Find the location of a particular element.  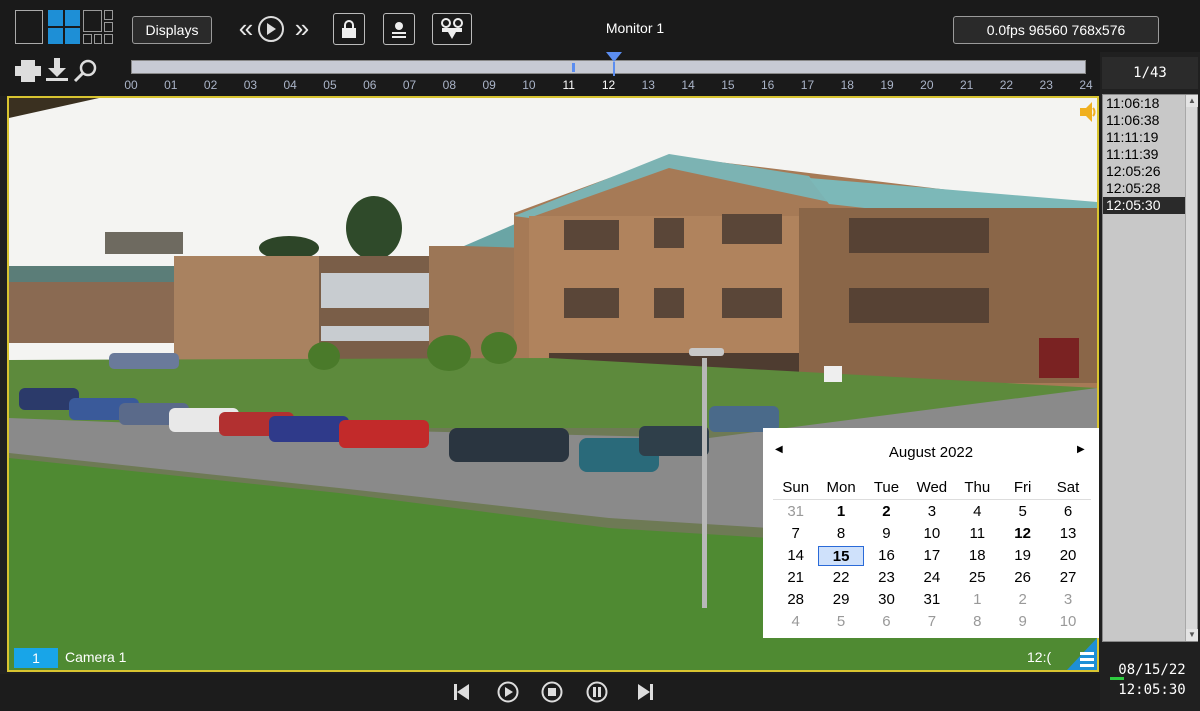

hour-label: 10 is located at coordinates (529, 85).